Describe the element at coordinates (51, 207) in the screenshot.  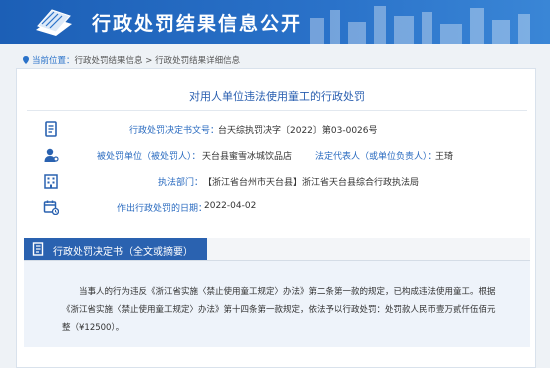
I see `calendar-icon` at that location.